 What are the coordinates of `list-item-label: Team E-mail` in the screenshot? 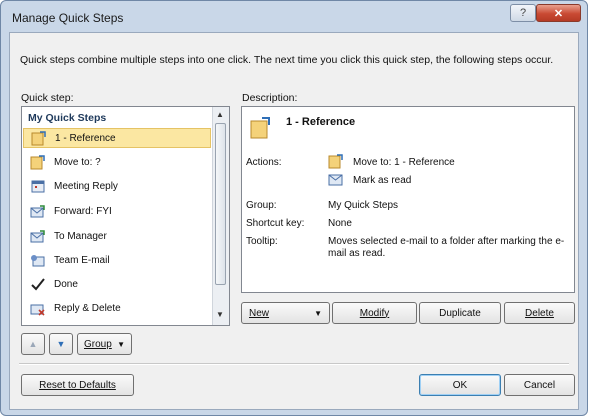 It's located at (82, 260).